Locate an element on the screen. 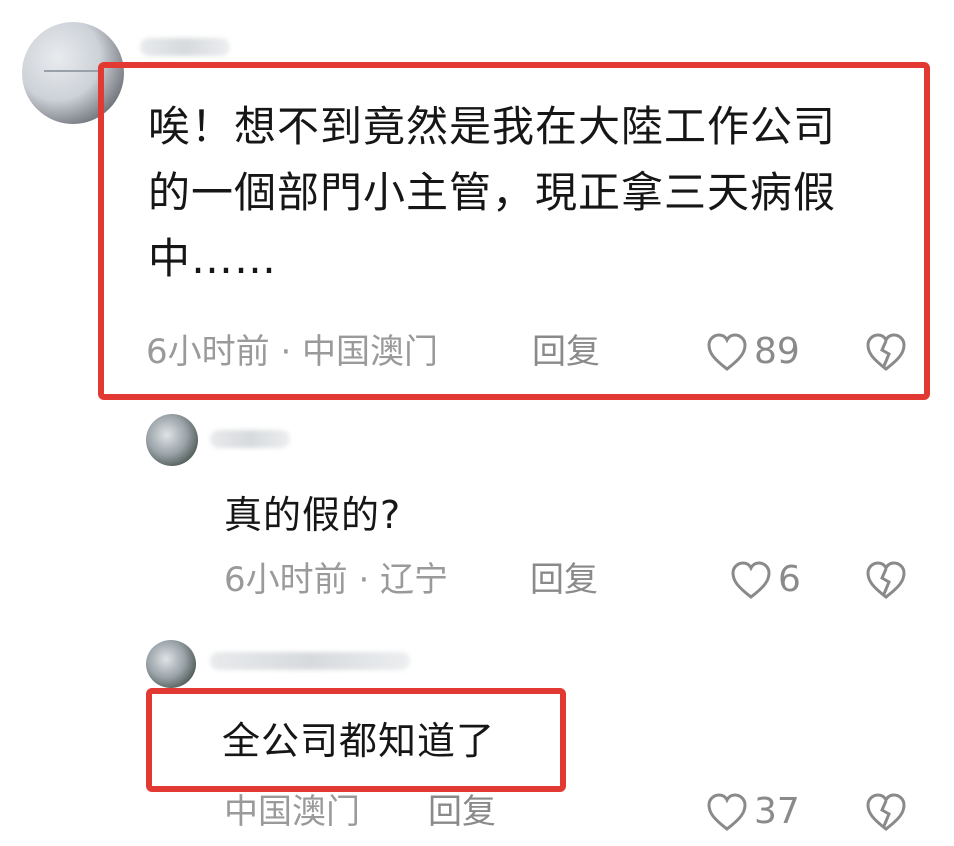 The height and width of the screenshot is (846, 954). like-button: 6 is located at coordinates (765, 580).